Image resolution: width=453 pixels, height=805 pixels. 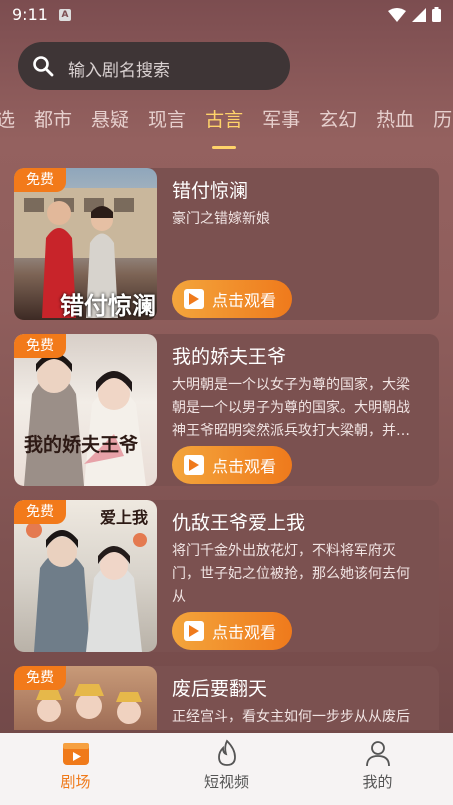 What do you see at coordinates (110, 120) in the screenshot?
I see `tab-label: 悬疑` at bounding box center [110, 120].